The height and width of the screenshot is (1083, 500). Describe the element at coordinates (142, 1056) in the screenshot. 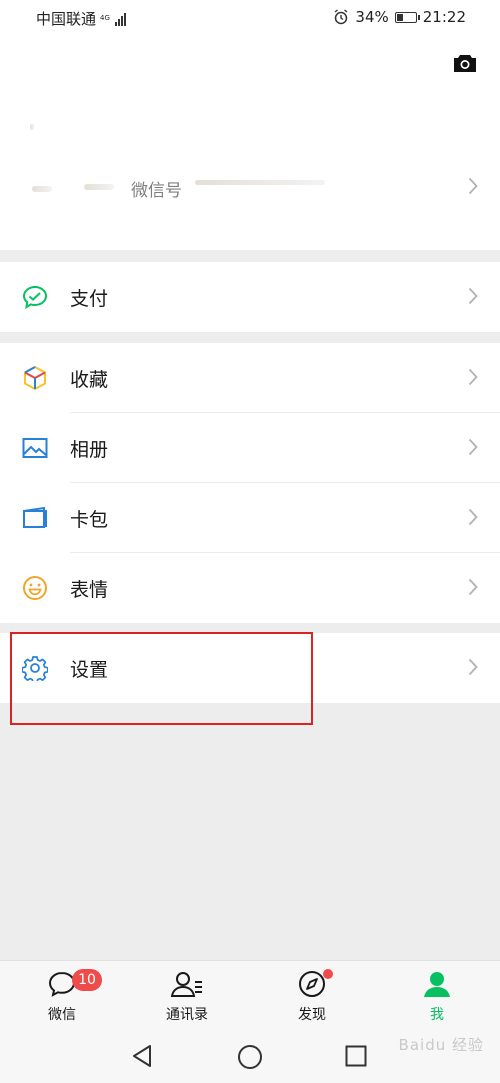

I see `back-icon` at that location.